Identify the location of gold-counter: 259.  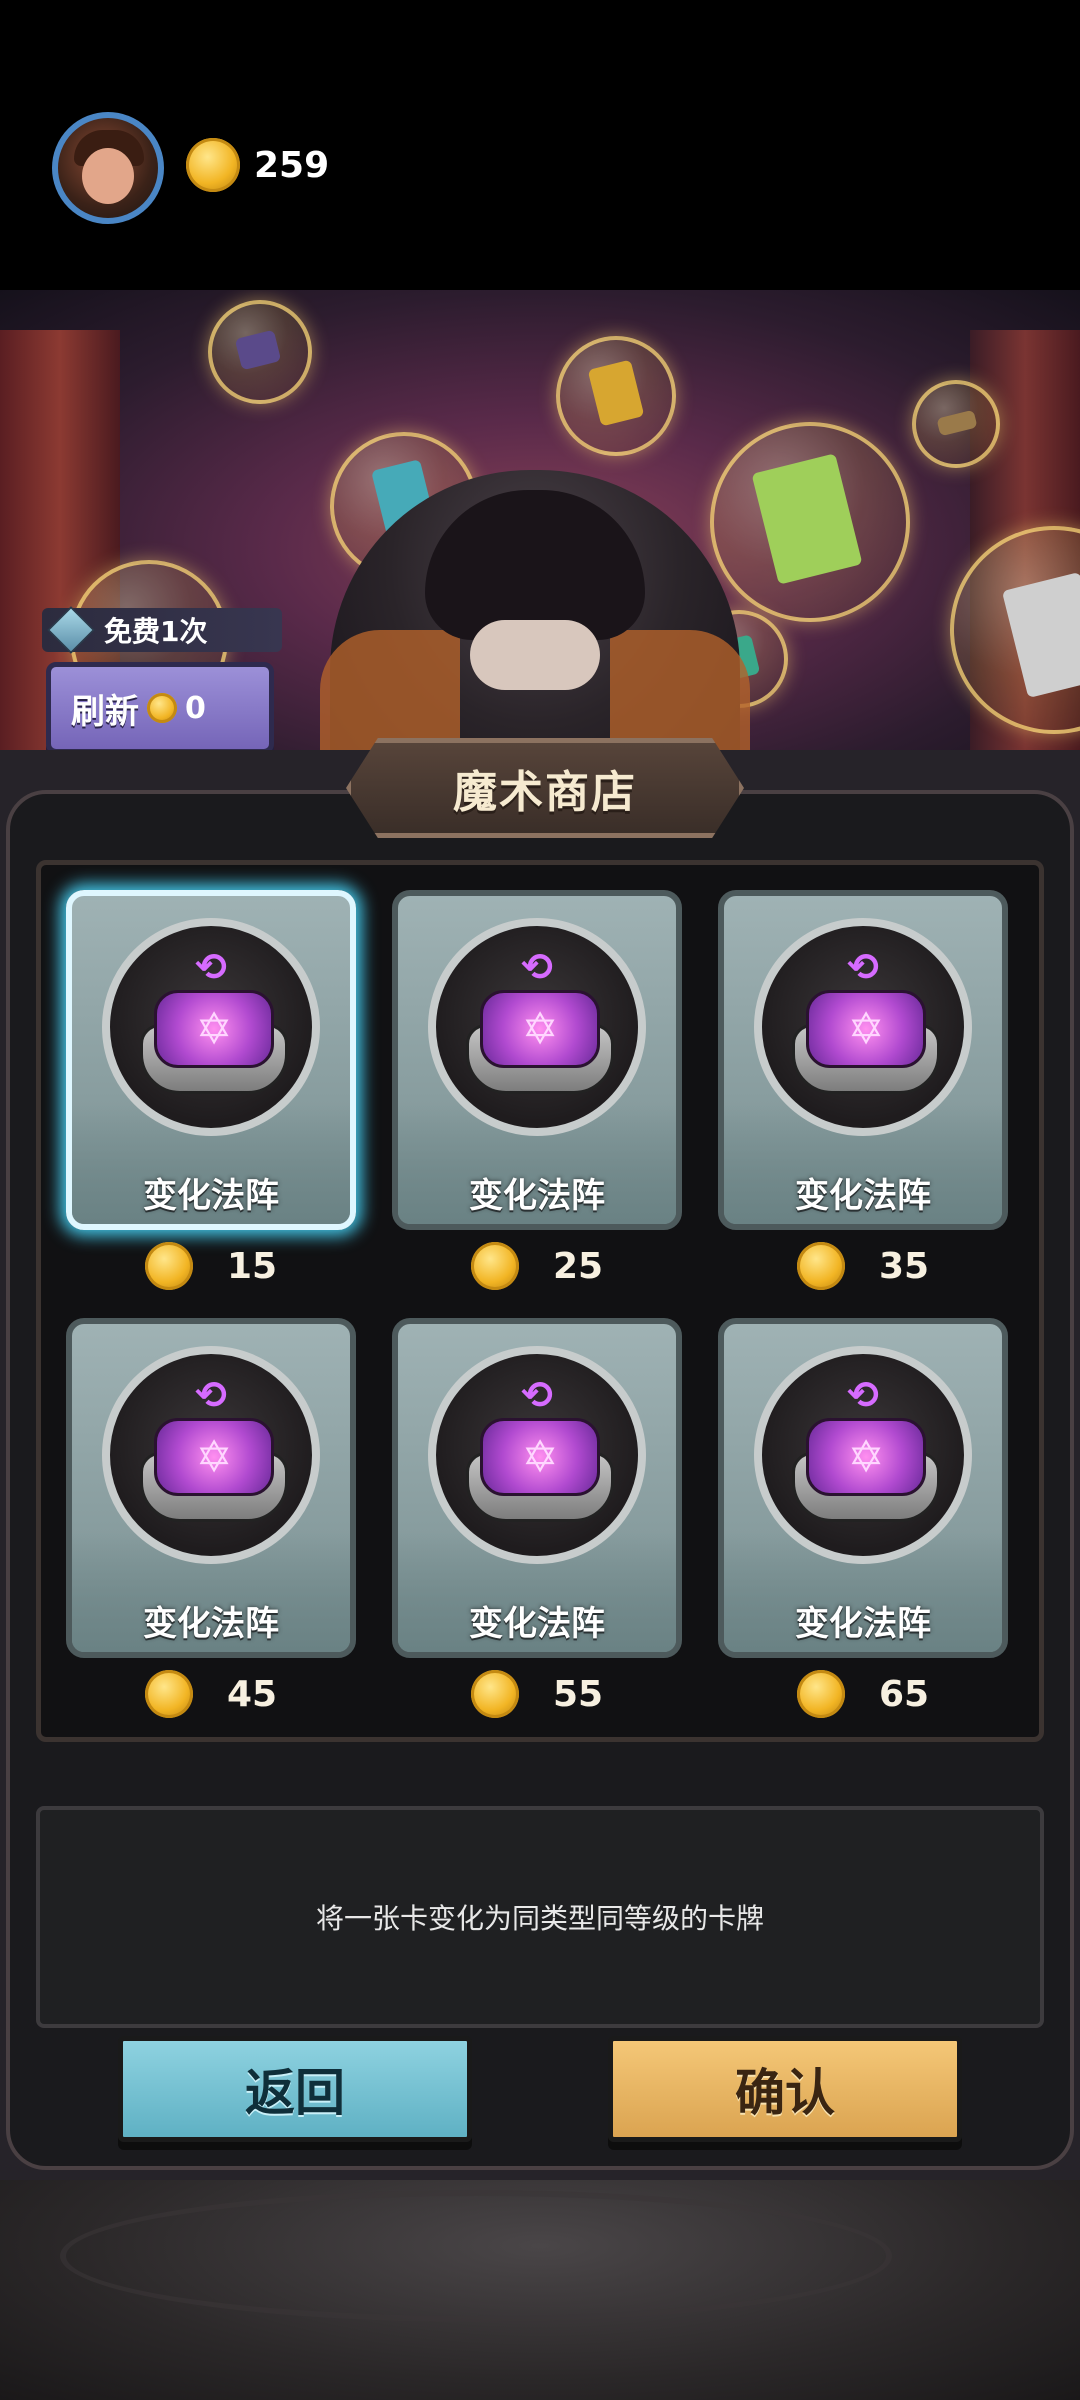
(257, 165).